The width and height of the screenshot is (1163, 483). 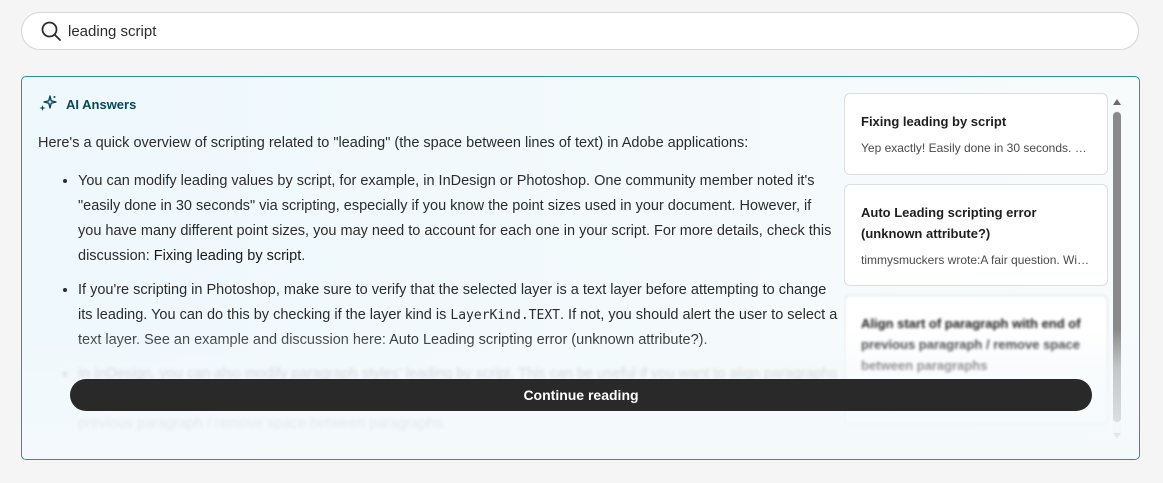 I want to click on ai-answers-title: AI Answers, so click(x=101, y=104).